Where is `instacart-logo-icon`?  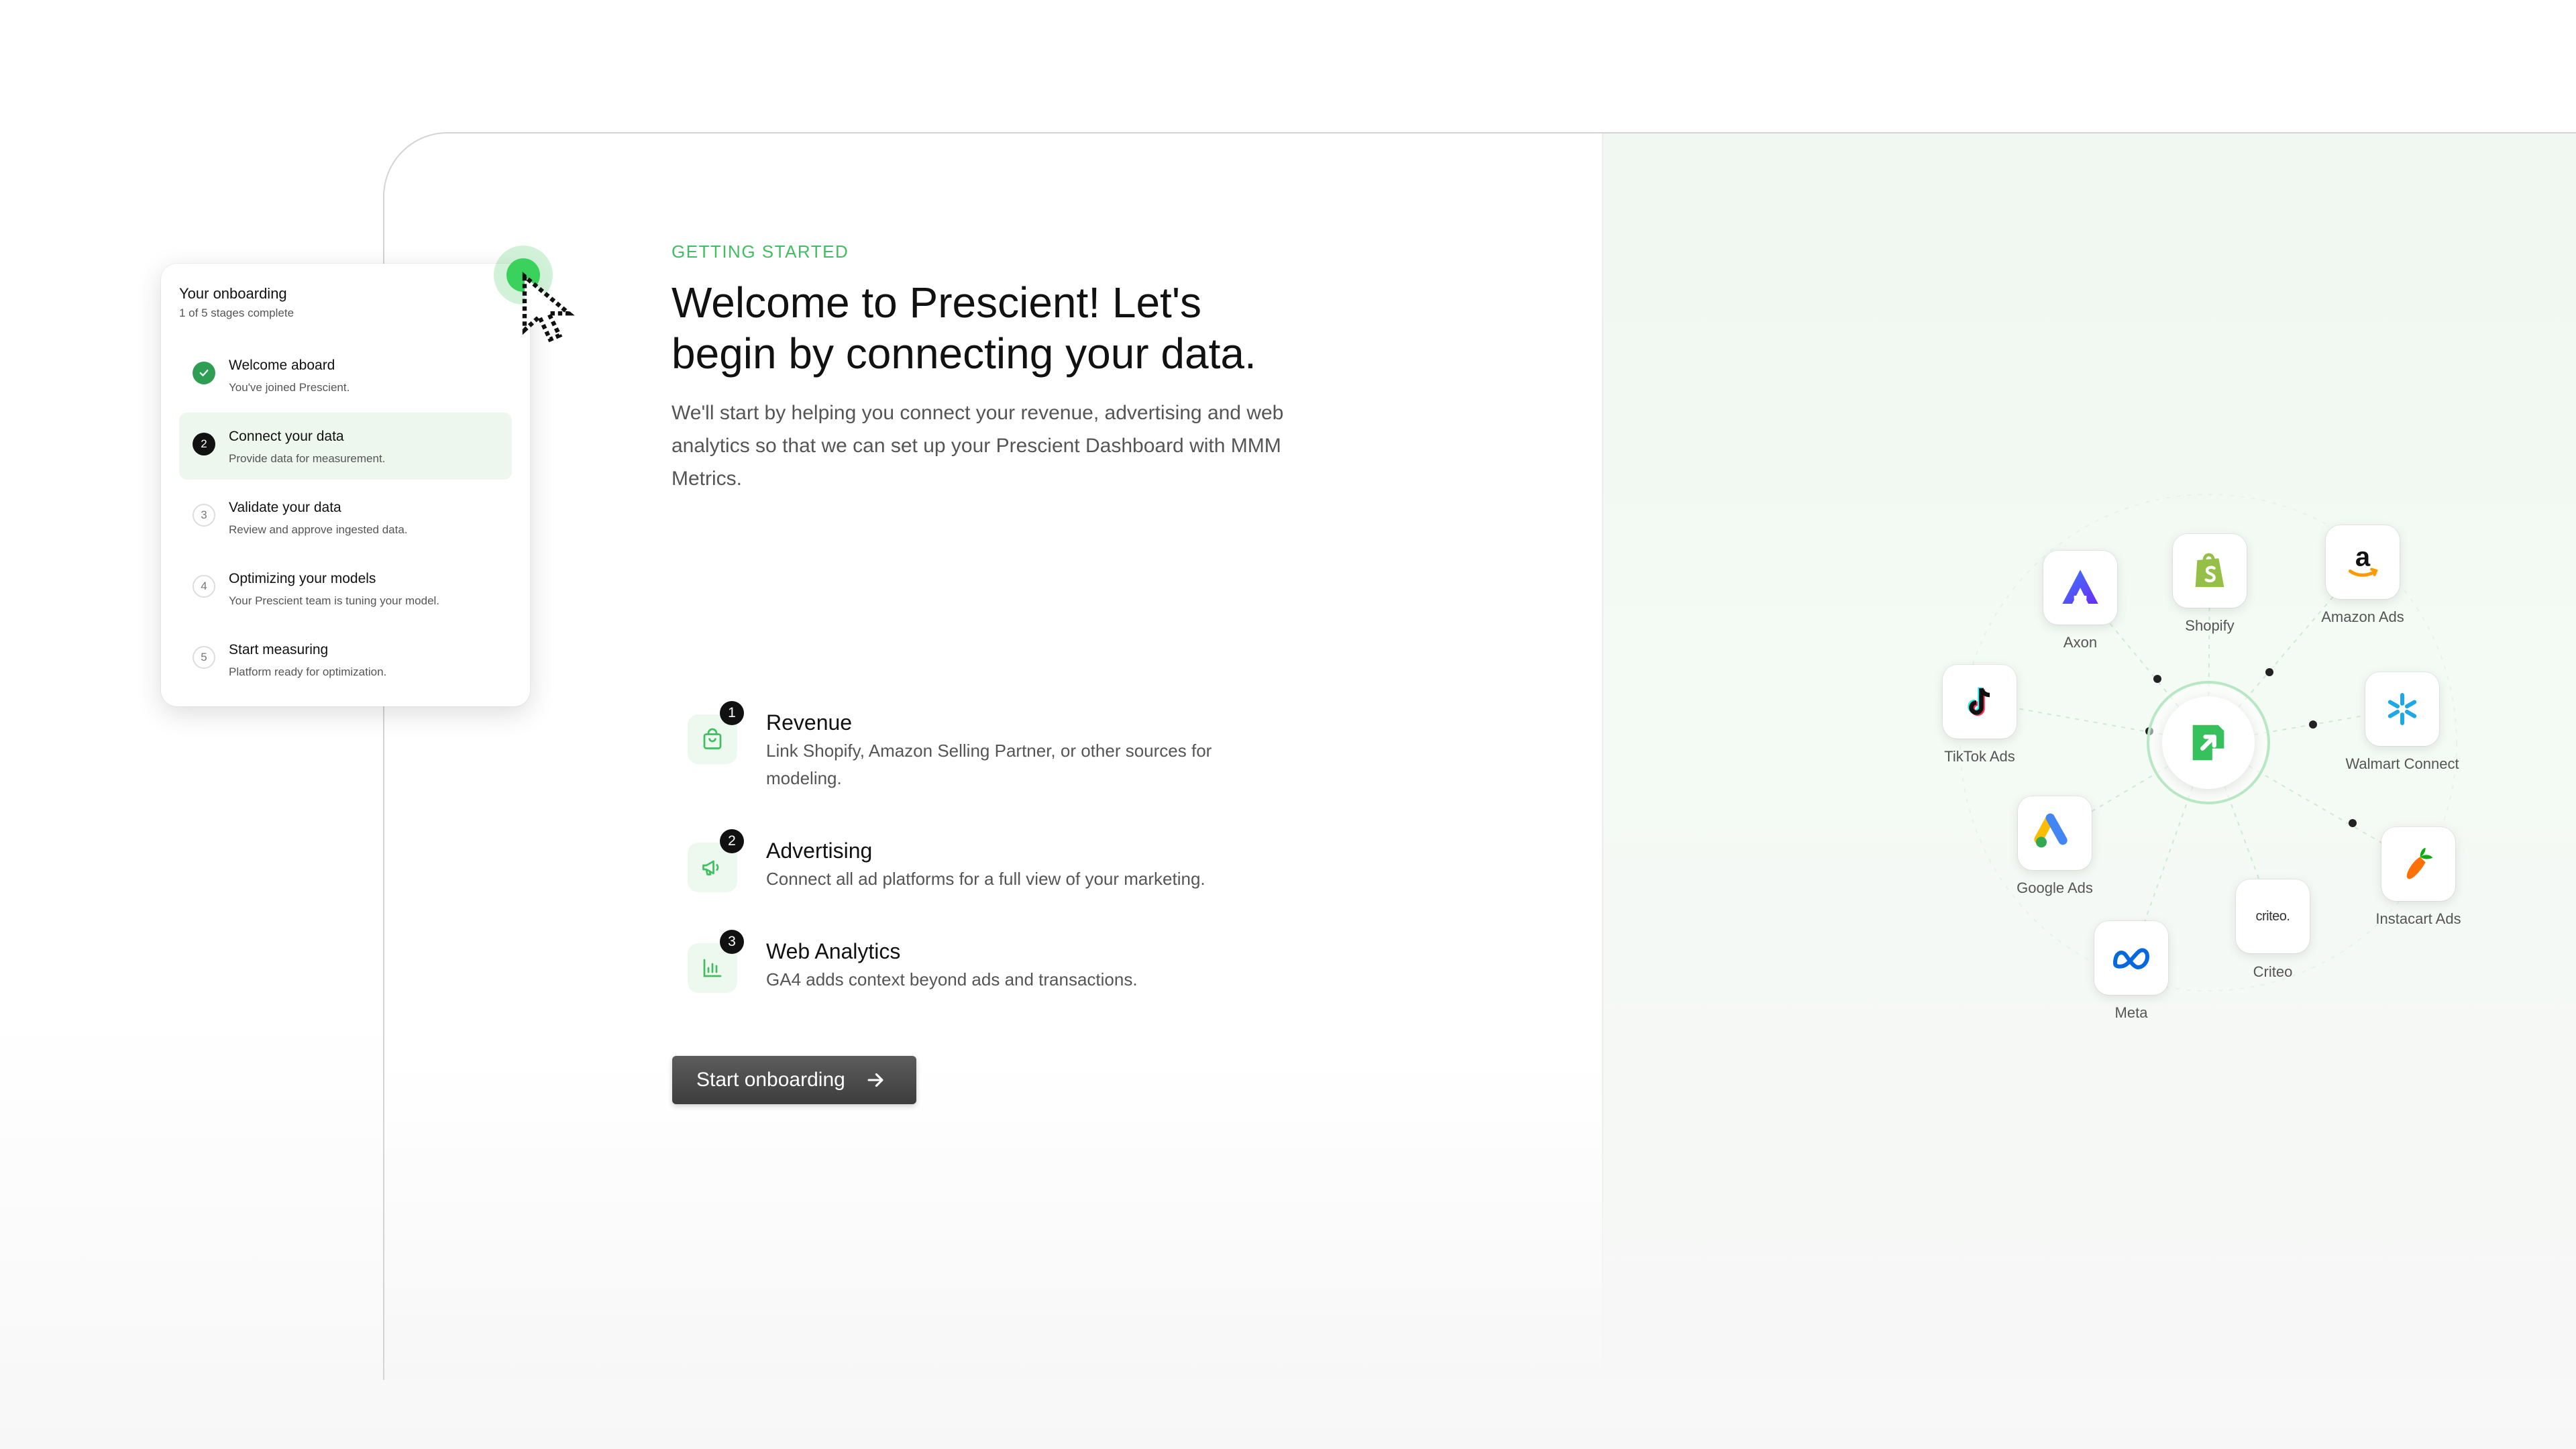 instacart-logo-icon is located at coordinates (2418, 864).